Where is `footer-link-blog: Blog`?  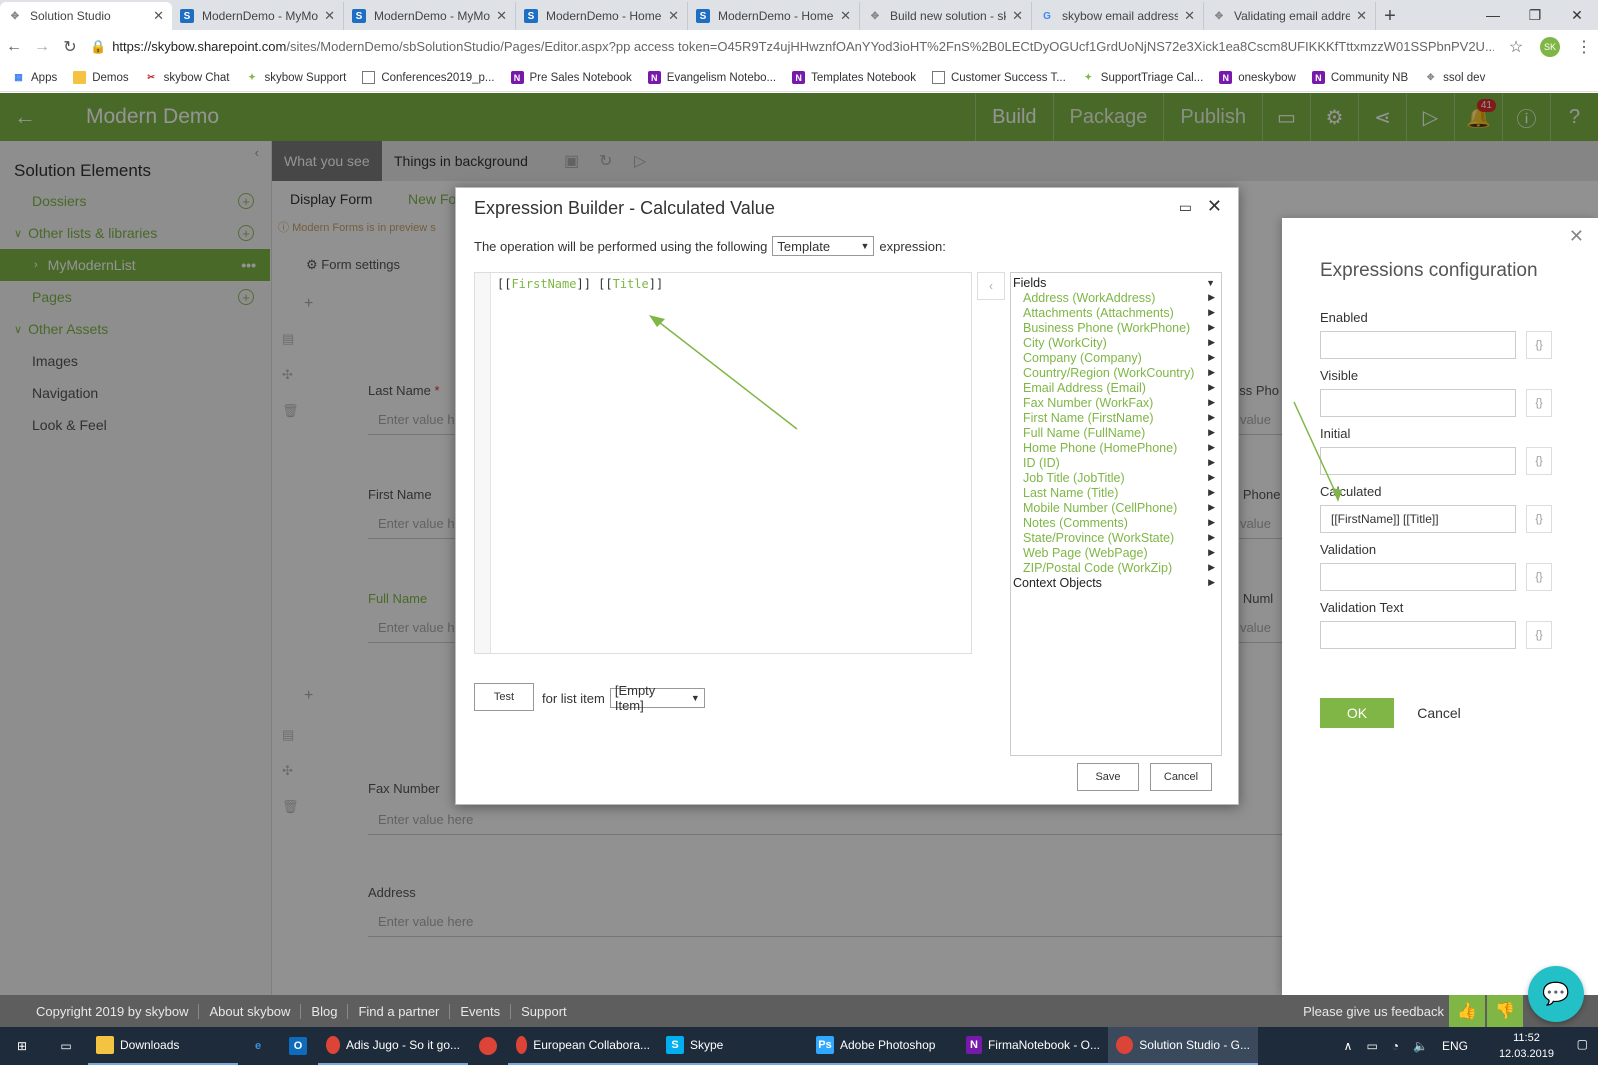
footer-link-blog: Blog is located at coordinates (325, 1011).